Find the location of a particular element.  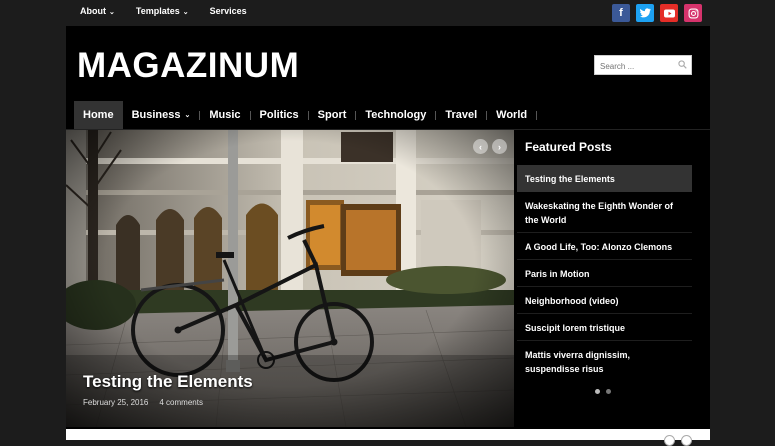

featured-item: Suscipit lorem tristique is located at coordinates (604, 327).